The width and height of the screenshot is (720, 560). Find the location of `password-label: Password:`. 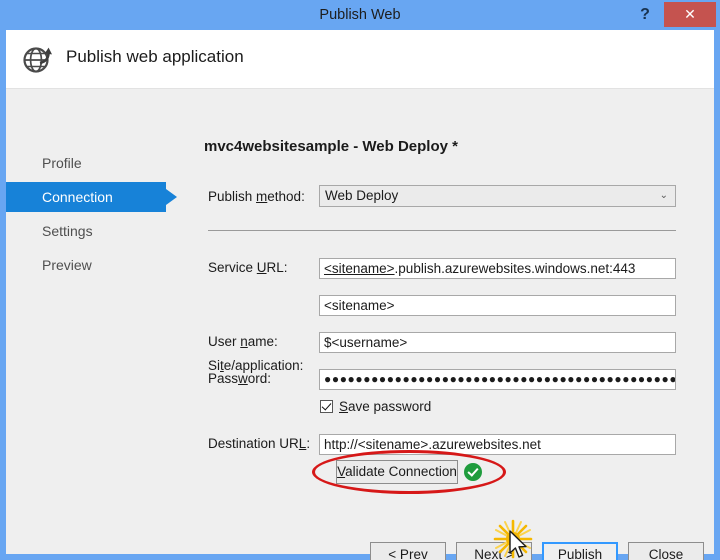

password-label: Password: is located at coordinates (239, 378).